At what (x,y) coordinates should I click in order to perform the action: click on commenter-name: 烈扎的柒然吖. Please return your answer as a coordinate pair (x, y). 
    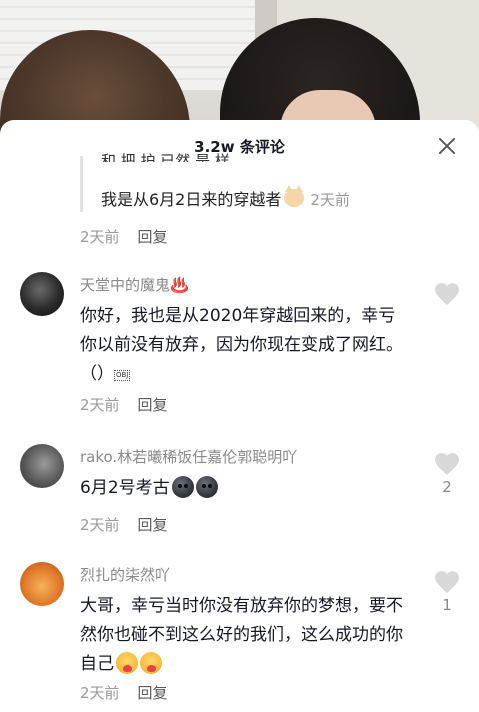
    Looking at the image, I should click on (125, 574).